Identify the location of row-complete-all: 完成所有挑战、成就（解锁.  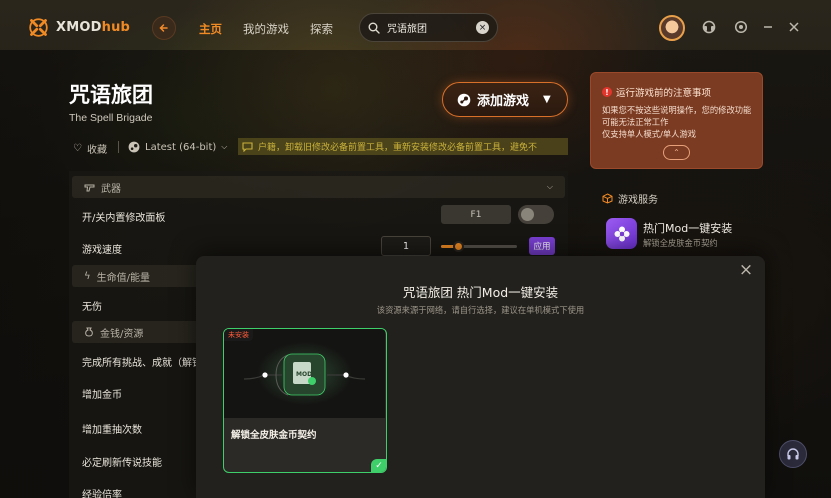
(142, 363).